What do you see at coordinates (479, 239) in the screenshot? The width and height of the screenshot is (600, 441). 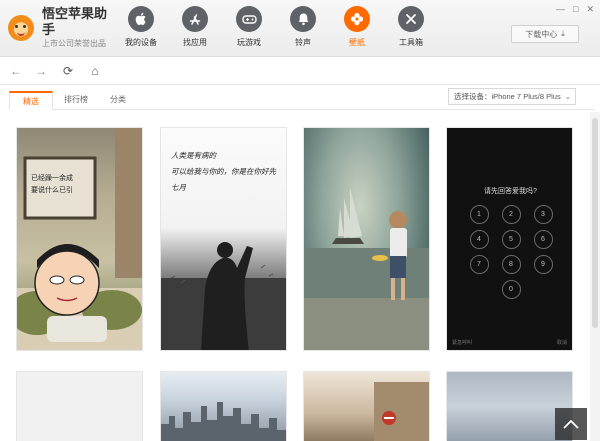 I see `keypad-key: 4` at bounding box center [479, 239].